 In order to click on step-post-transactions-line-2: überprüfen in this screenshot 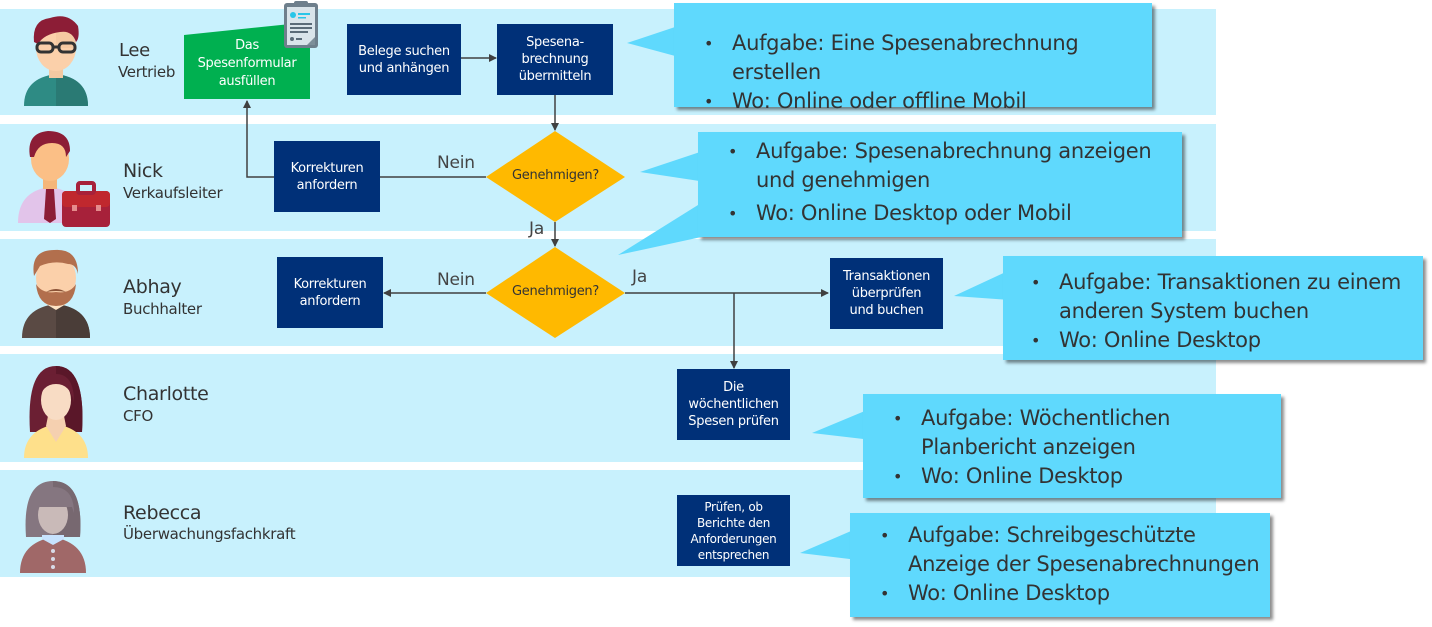, I will do `click(886, 293)`.